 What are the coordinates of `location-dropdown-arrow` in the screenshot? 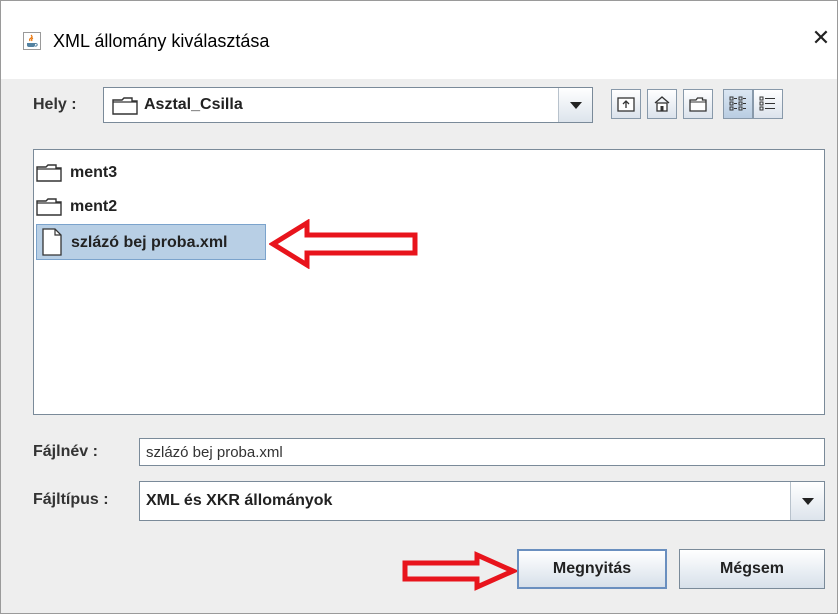 It's located at (575, 105).